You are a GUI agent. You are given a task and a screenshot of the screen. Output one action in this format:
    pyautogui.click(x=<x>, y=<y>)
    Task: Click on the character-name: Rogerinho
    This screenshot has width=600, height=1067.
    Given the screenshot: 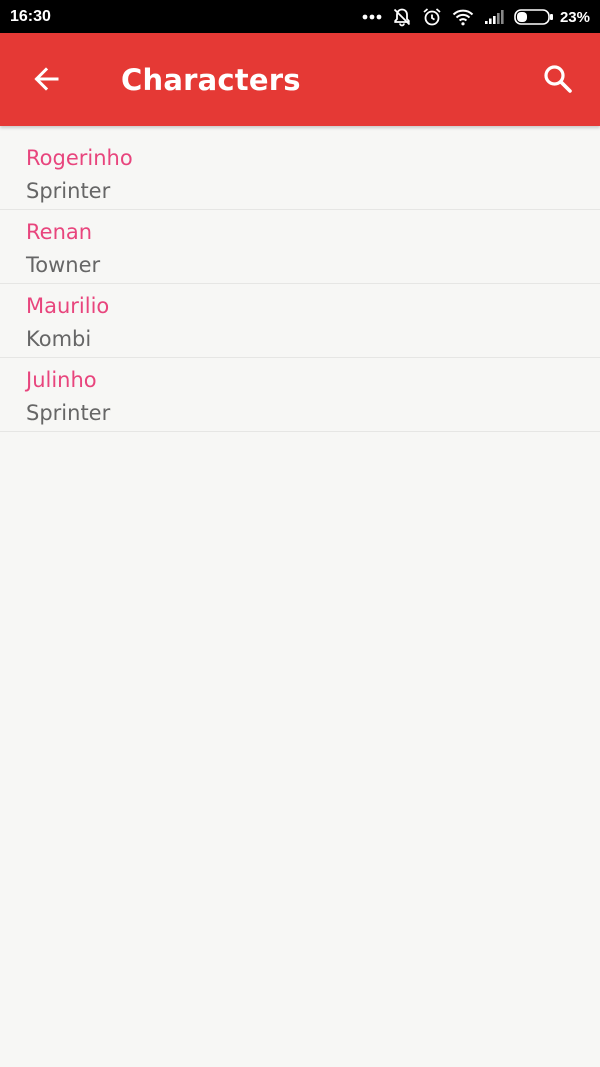 What is the action you would take?
    pyautogui.click(x=79, y=158)
    